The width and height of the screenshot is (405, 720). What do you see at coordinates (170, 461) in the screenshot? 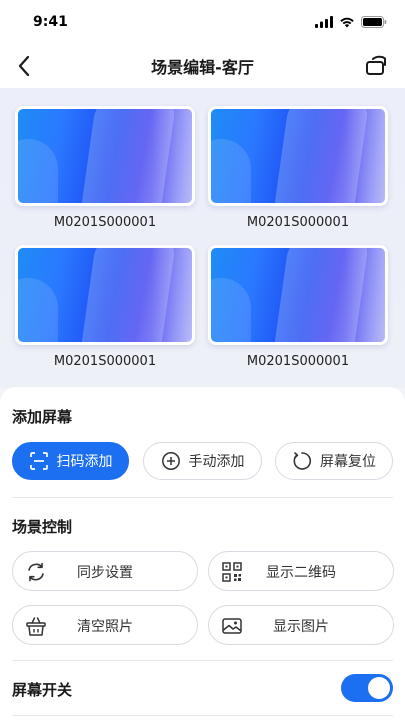
I see `plus-circle-icon` at bounding box center [170, 461].